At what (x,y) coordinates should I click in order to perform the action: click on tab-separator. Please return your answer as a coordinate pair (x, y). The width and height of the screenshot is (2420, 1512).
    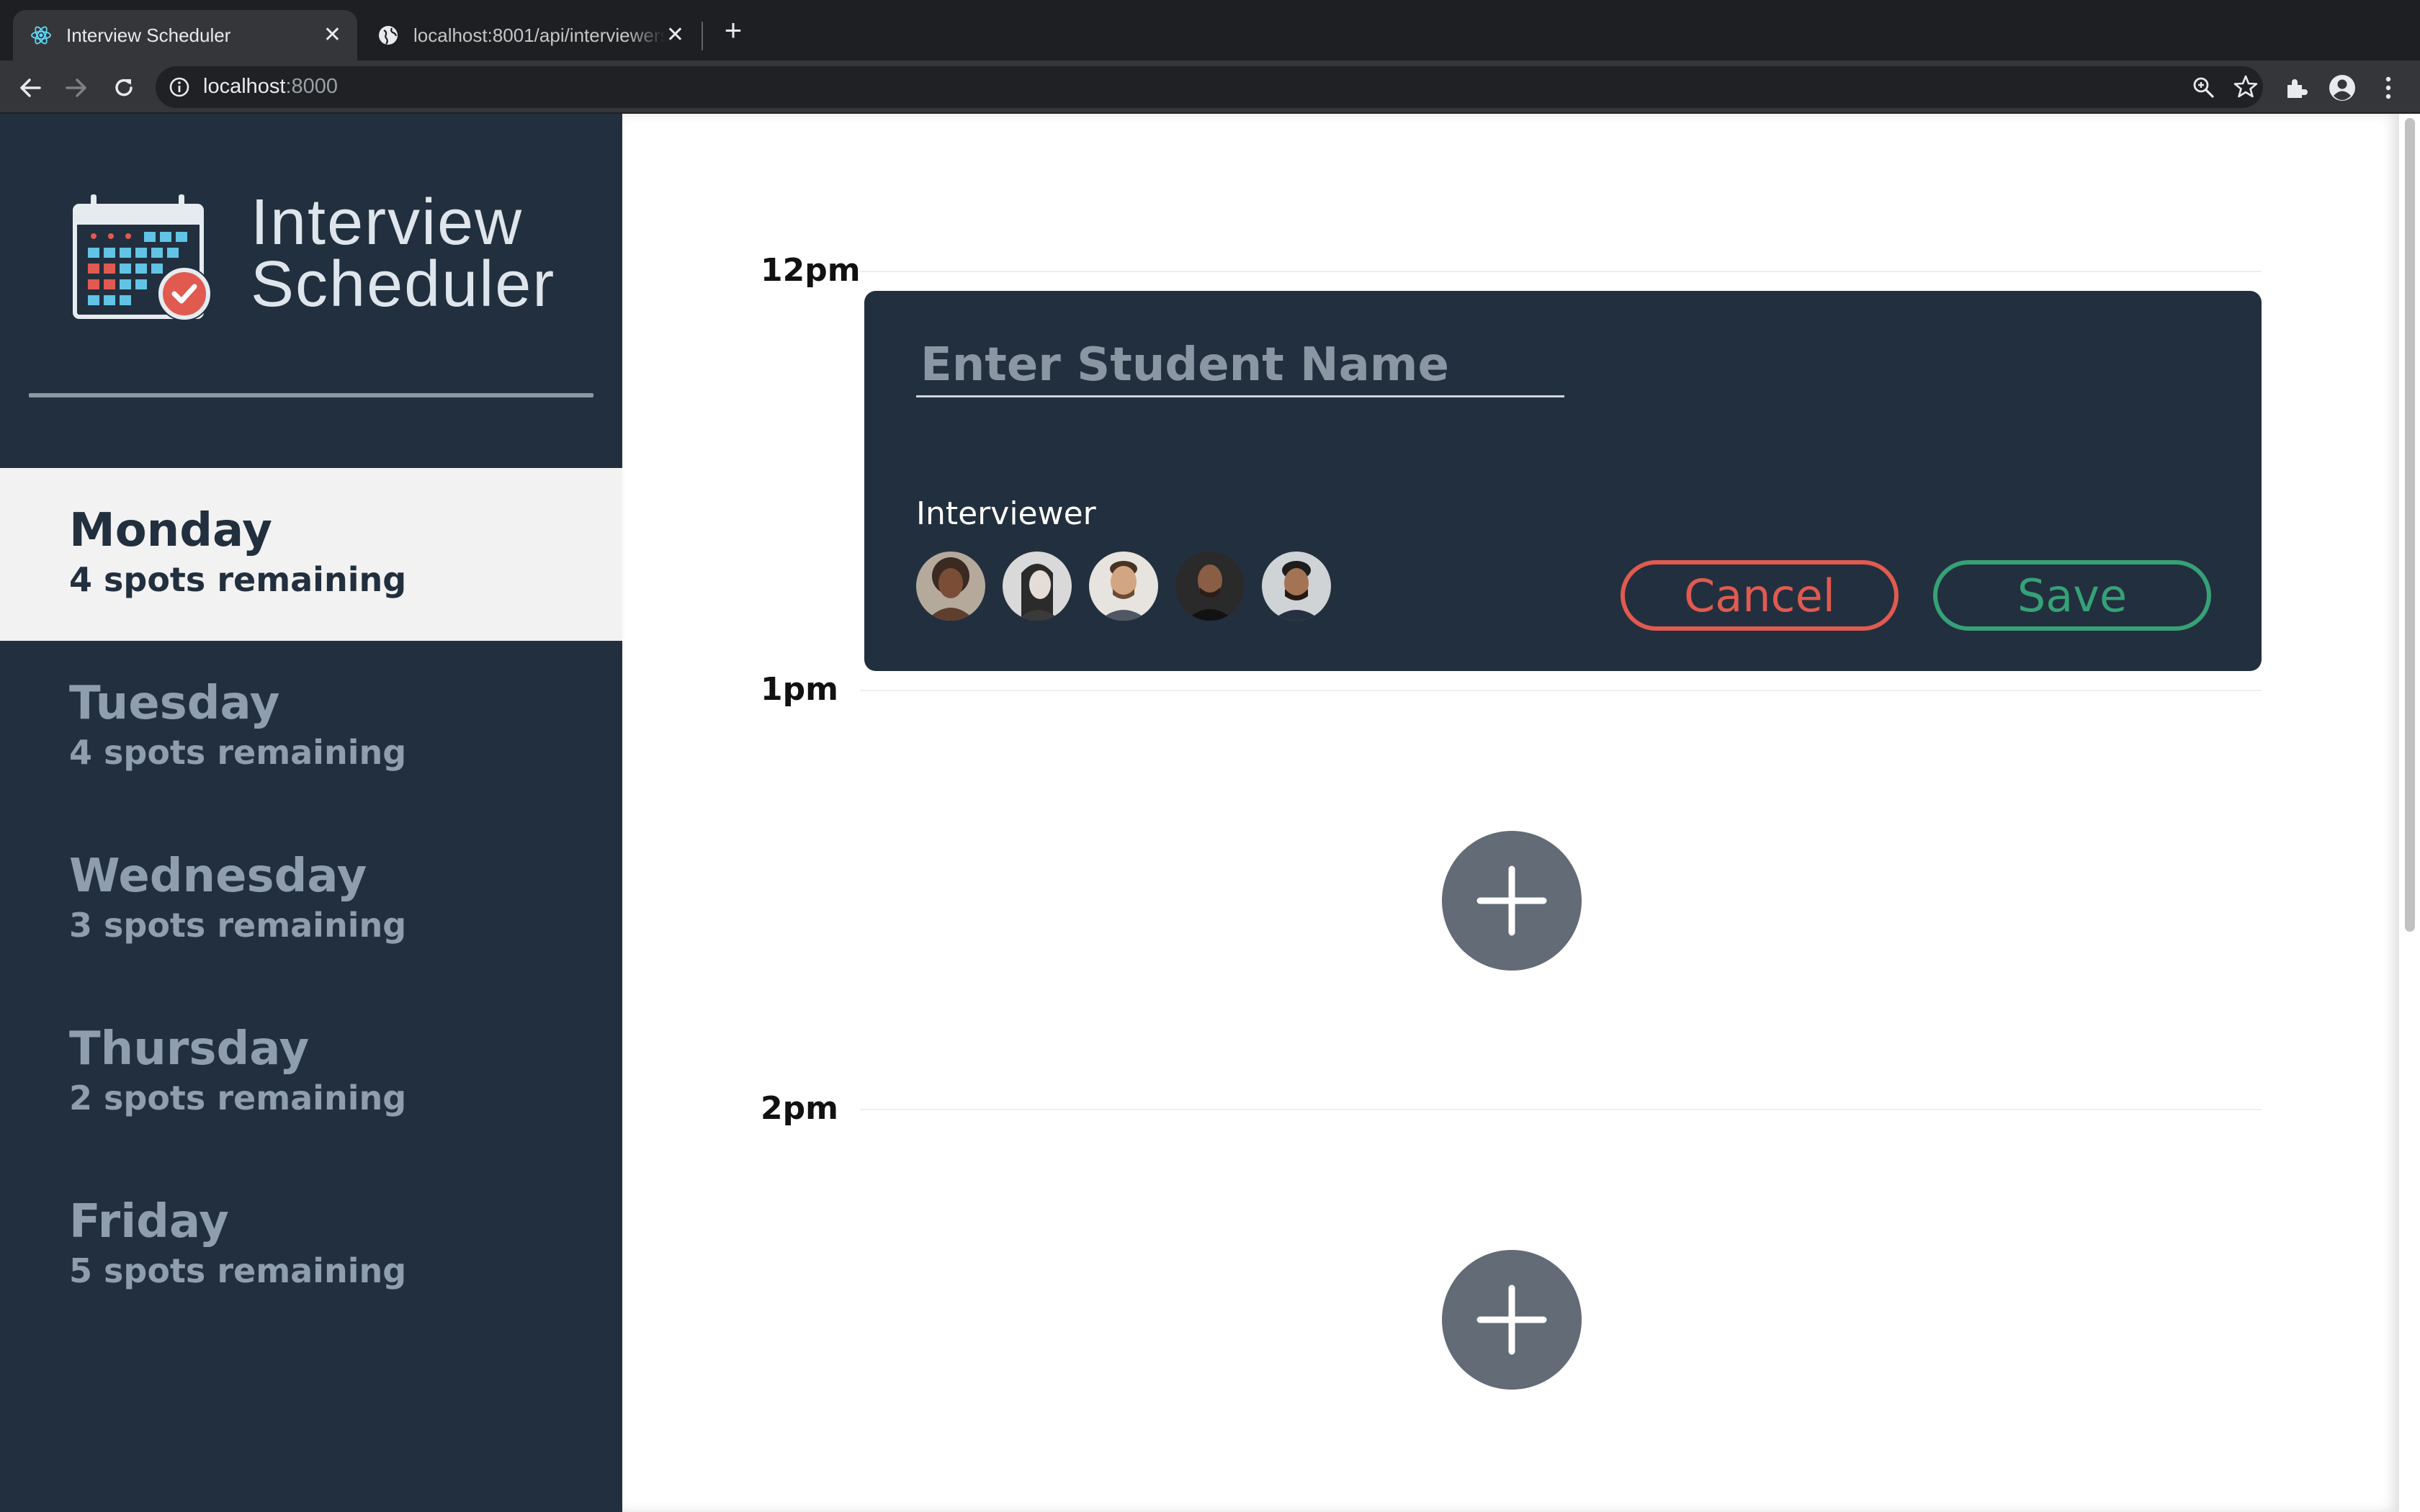
    Looking at the image, I should click on (702, 36).